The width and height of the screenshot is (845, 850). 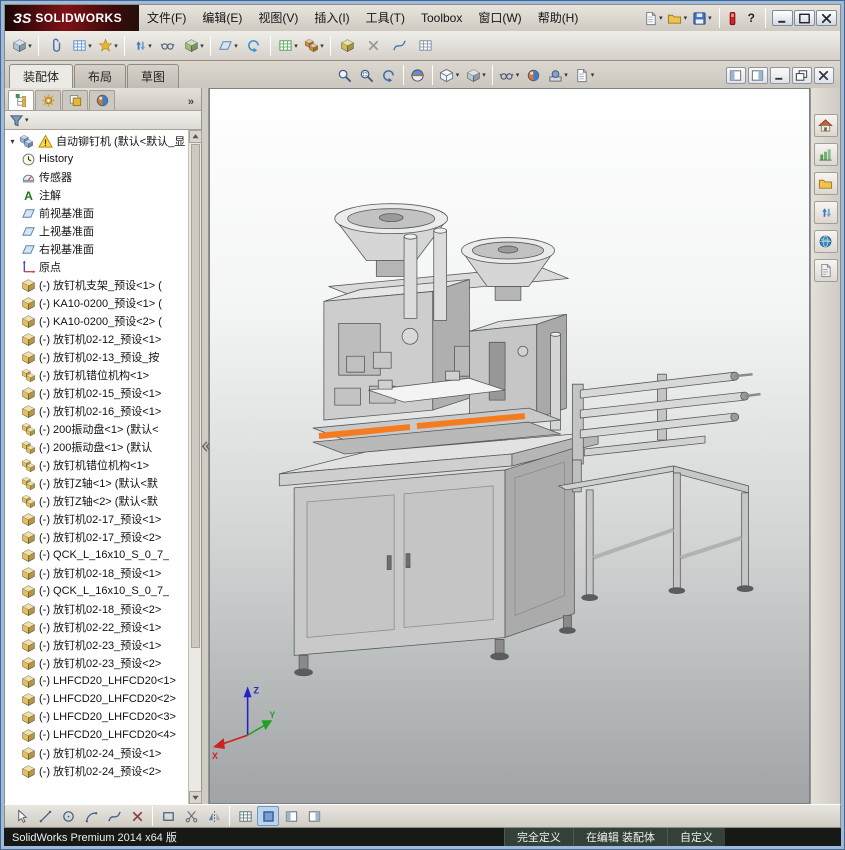 What do you see at coordinates (97, 591) in the screenshot?
I see `tree-item: (-) QCK_L_16x10_S_0_7_` at bounding box center [97, 591].